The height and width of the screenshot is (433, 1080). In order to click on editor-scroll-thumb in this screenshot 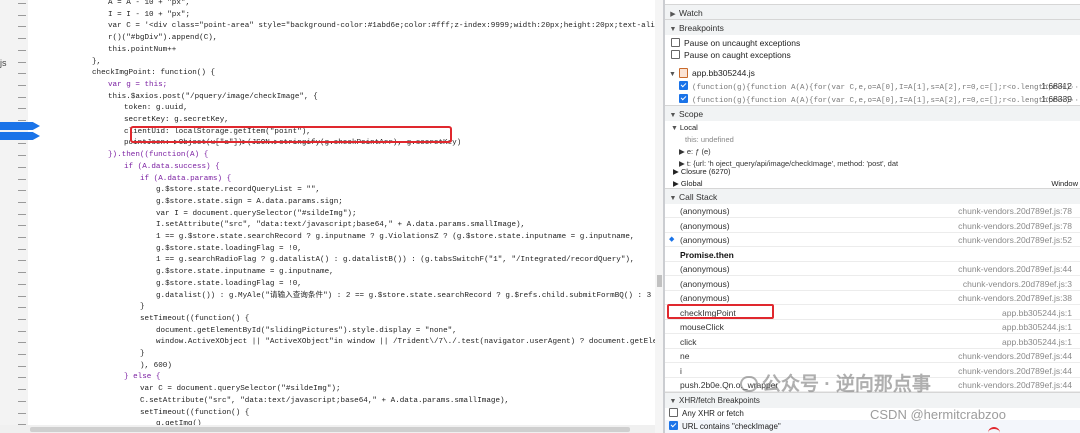, I will do `click(659, 281)`.